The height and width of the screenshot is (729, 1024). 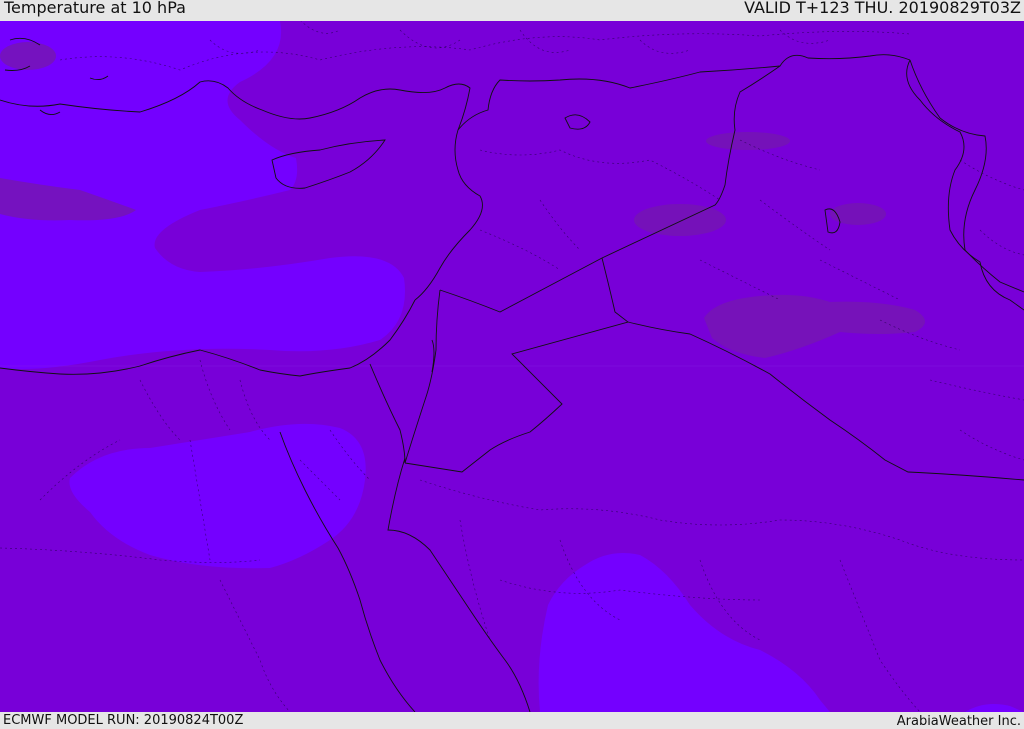 What do you see at coordinates (95, 8) in the screenshot?
I see `map-title: Temperature at 10 hPa` at bounding box center [95, 8].